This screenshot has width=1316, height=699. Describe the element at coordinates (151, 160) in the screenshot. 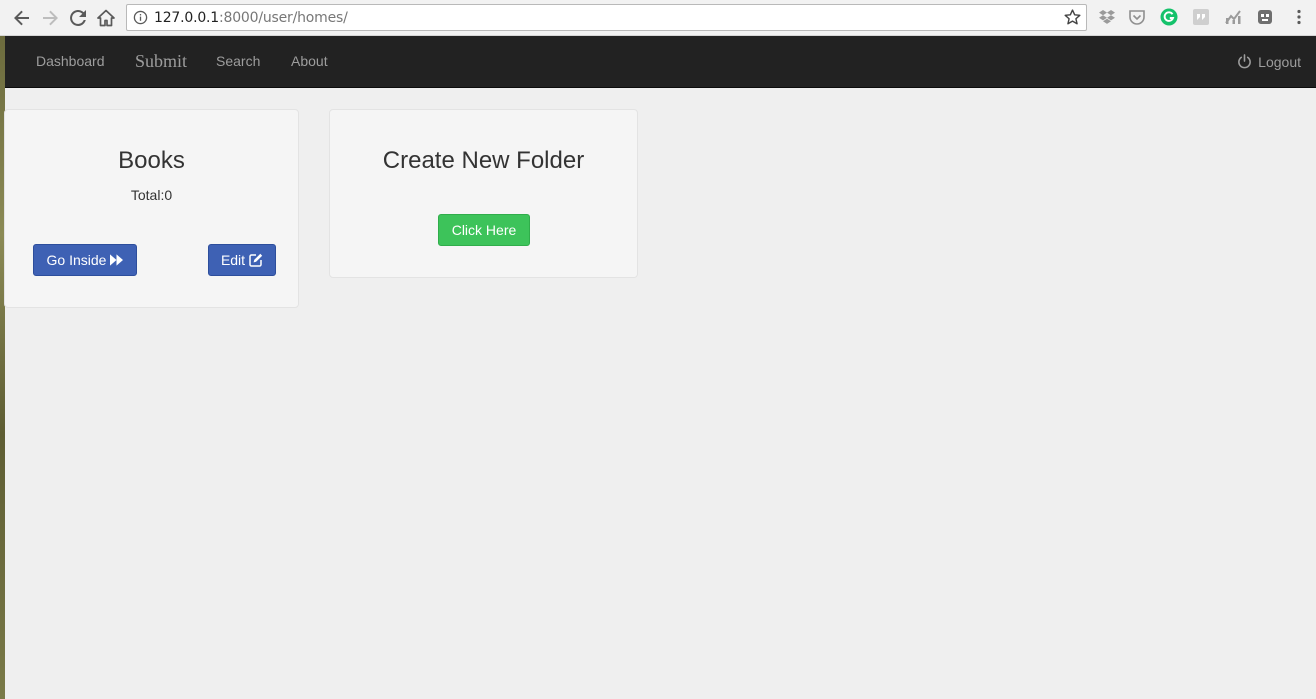

I see `folder-title: Books` at that location.